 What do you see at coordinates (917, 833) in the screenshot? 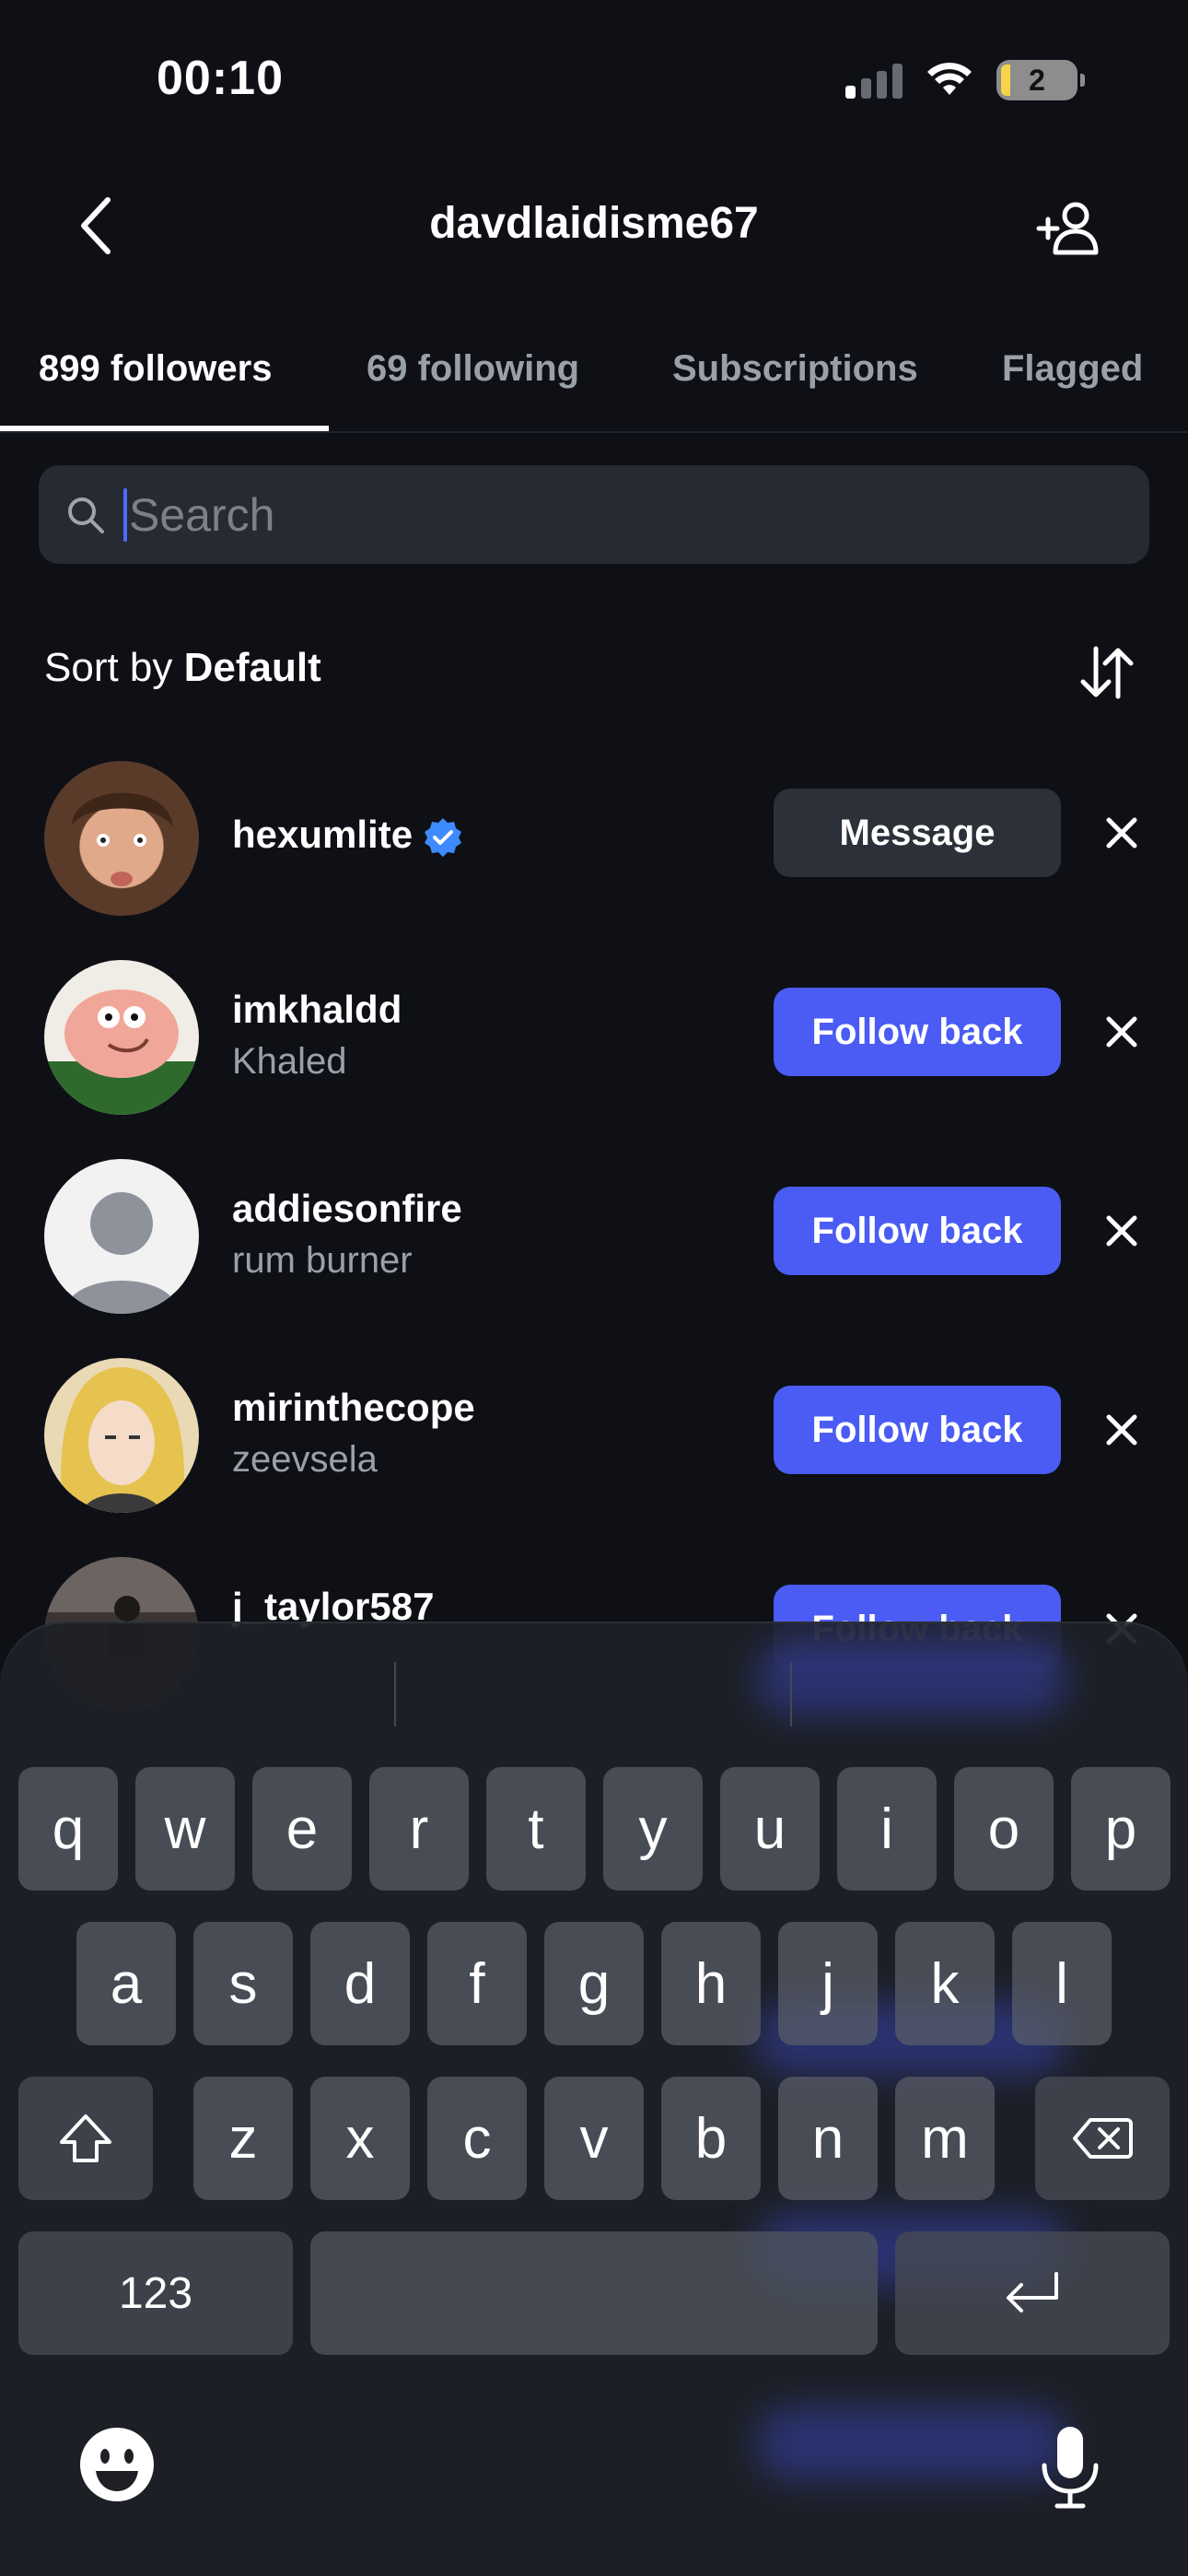
I see `message-button: Message` at bounding box center [917, 833].